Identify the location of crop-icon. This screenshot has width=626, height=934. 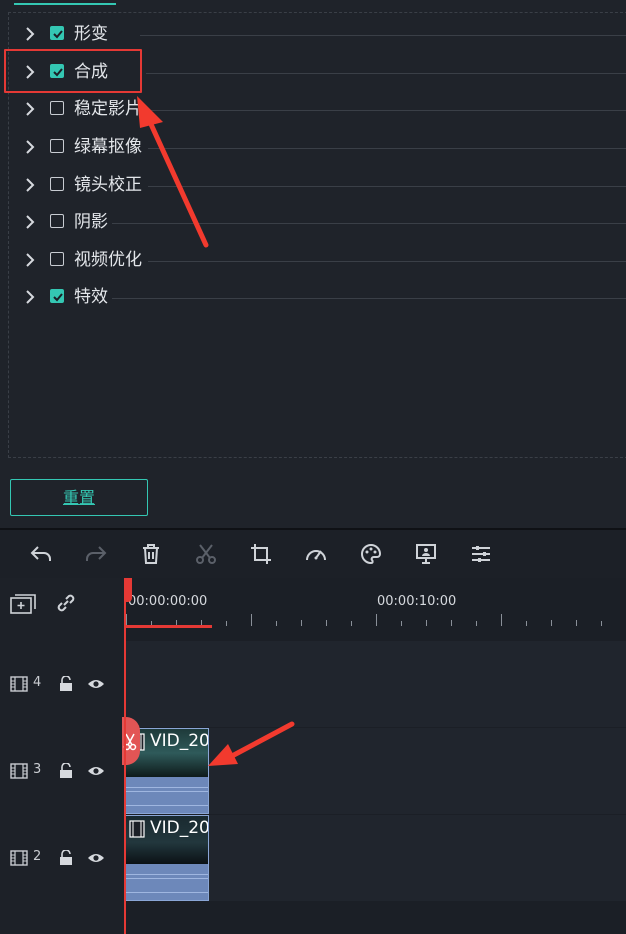
(261, 554).